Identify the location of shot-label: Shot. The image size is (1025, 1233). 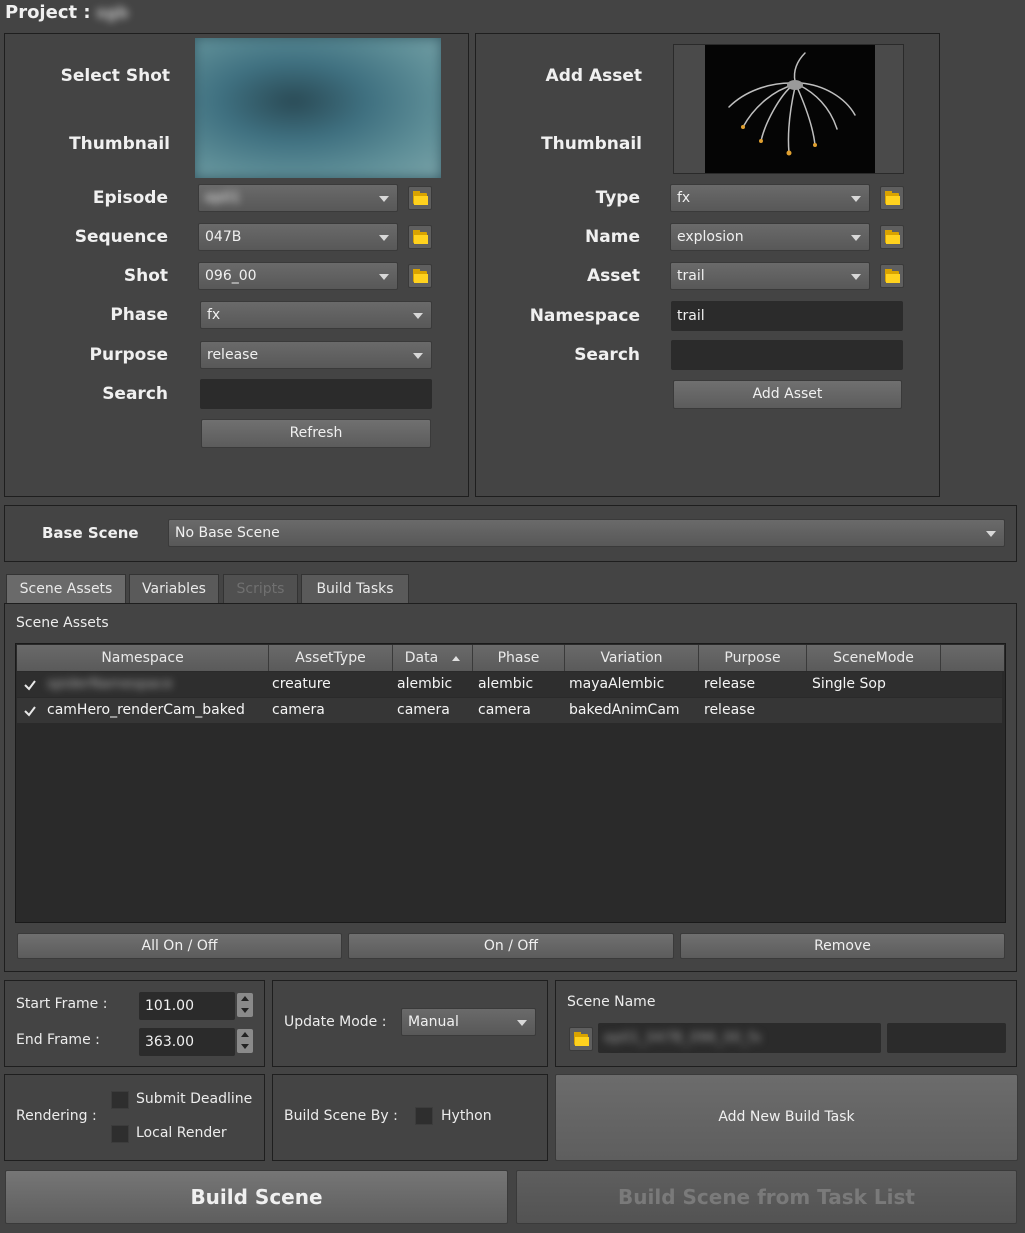
(145, 276).